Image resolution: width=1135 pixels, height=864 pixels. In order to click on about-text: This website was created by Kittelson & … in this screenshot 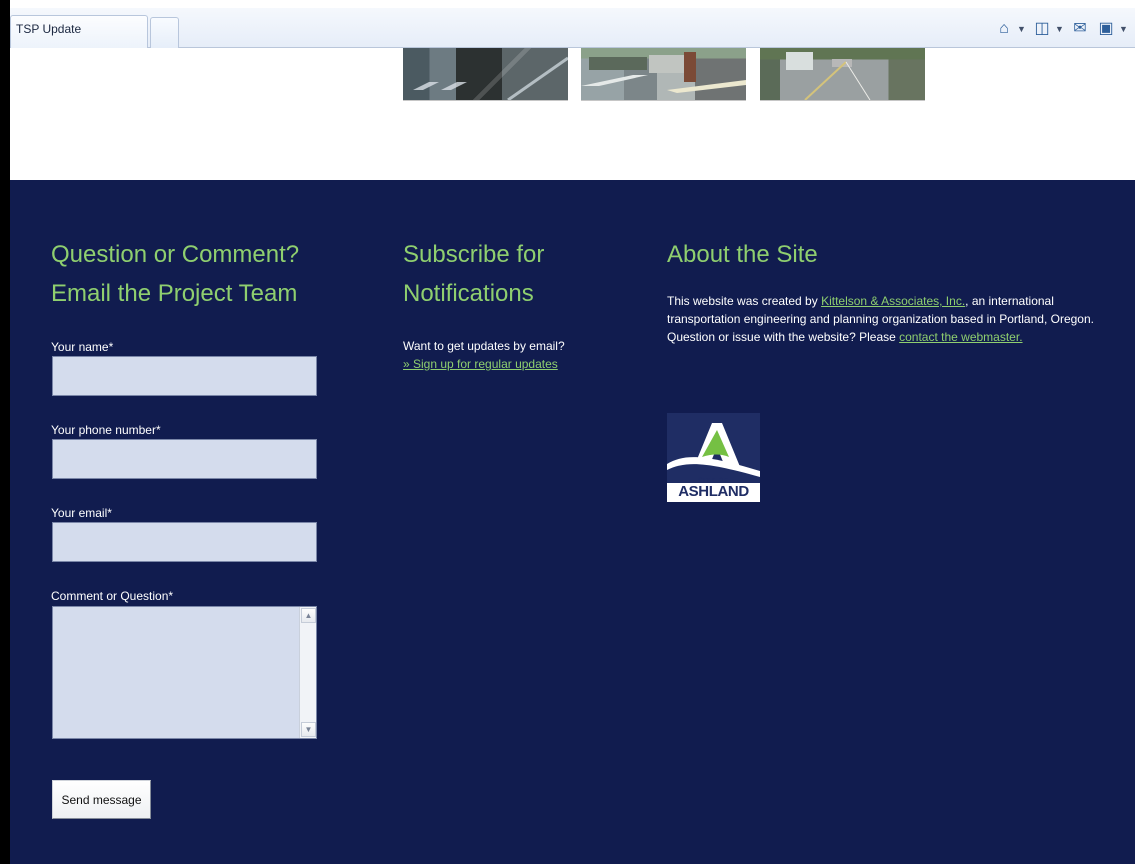, I will do `click(887, 319)`.